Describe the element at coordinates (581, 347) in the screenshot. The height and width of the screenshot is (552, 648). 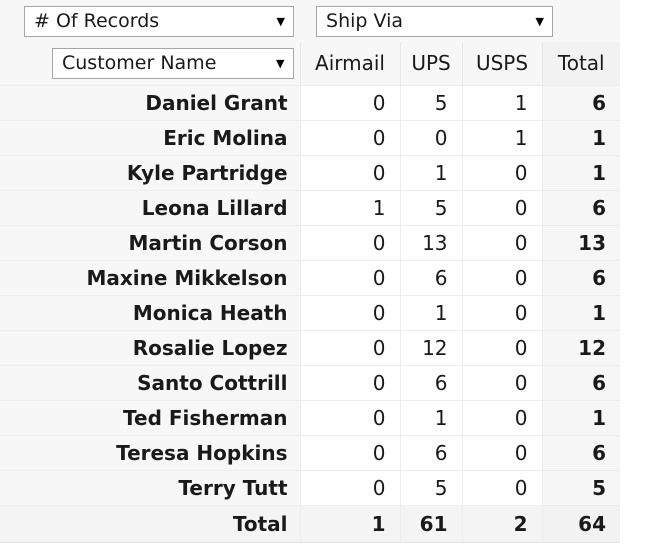
I see `cell-total: 12` at that location.